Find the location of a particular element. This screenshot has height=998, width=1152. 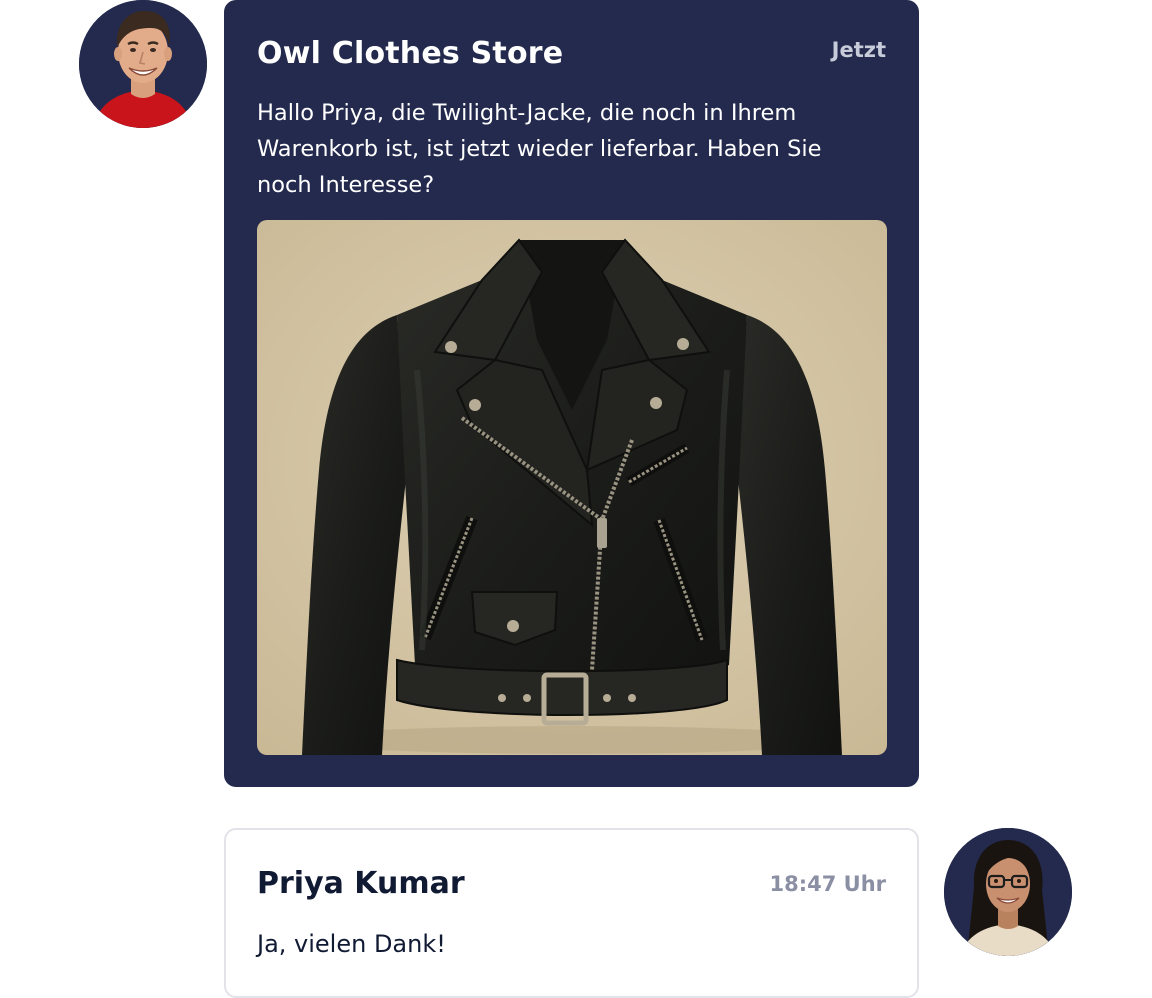

woman-portrait-icon is located at coordinates (1008, 892).